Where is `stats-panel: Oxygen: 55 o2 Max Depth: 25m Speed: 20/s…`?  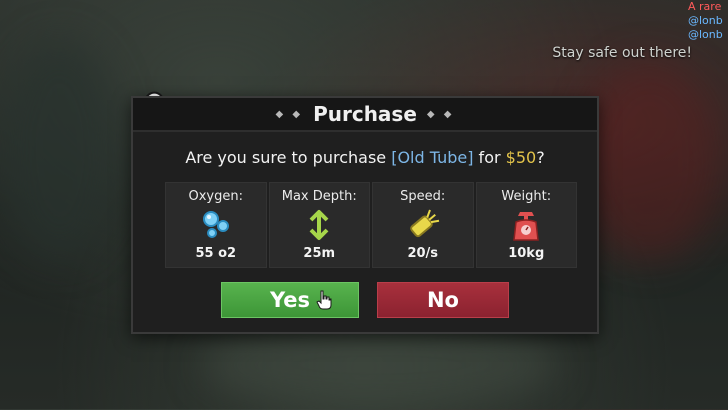
stats-panel: Oxygen: 55 o2 Max Depth: 25m Speed: 20/s… is located at coordinates (371, 225).